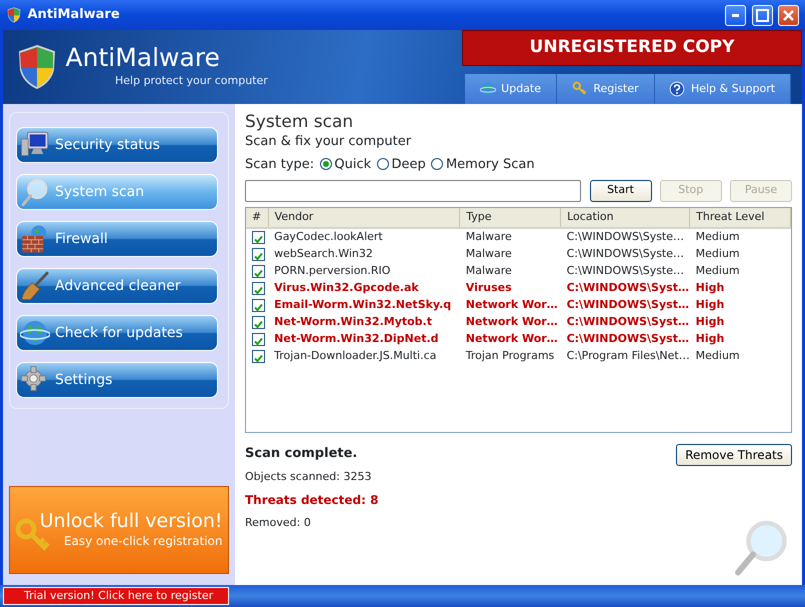  What do you see at coordinates (117, 145) in the screenshot?
I see `sidebar-item: Security status` at bounding box center [117, 145].